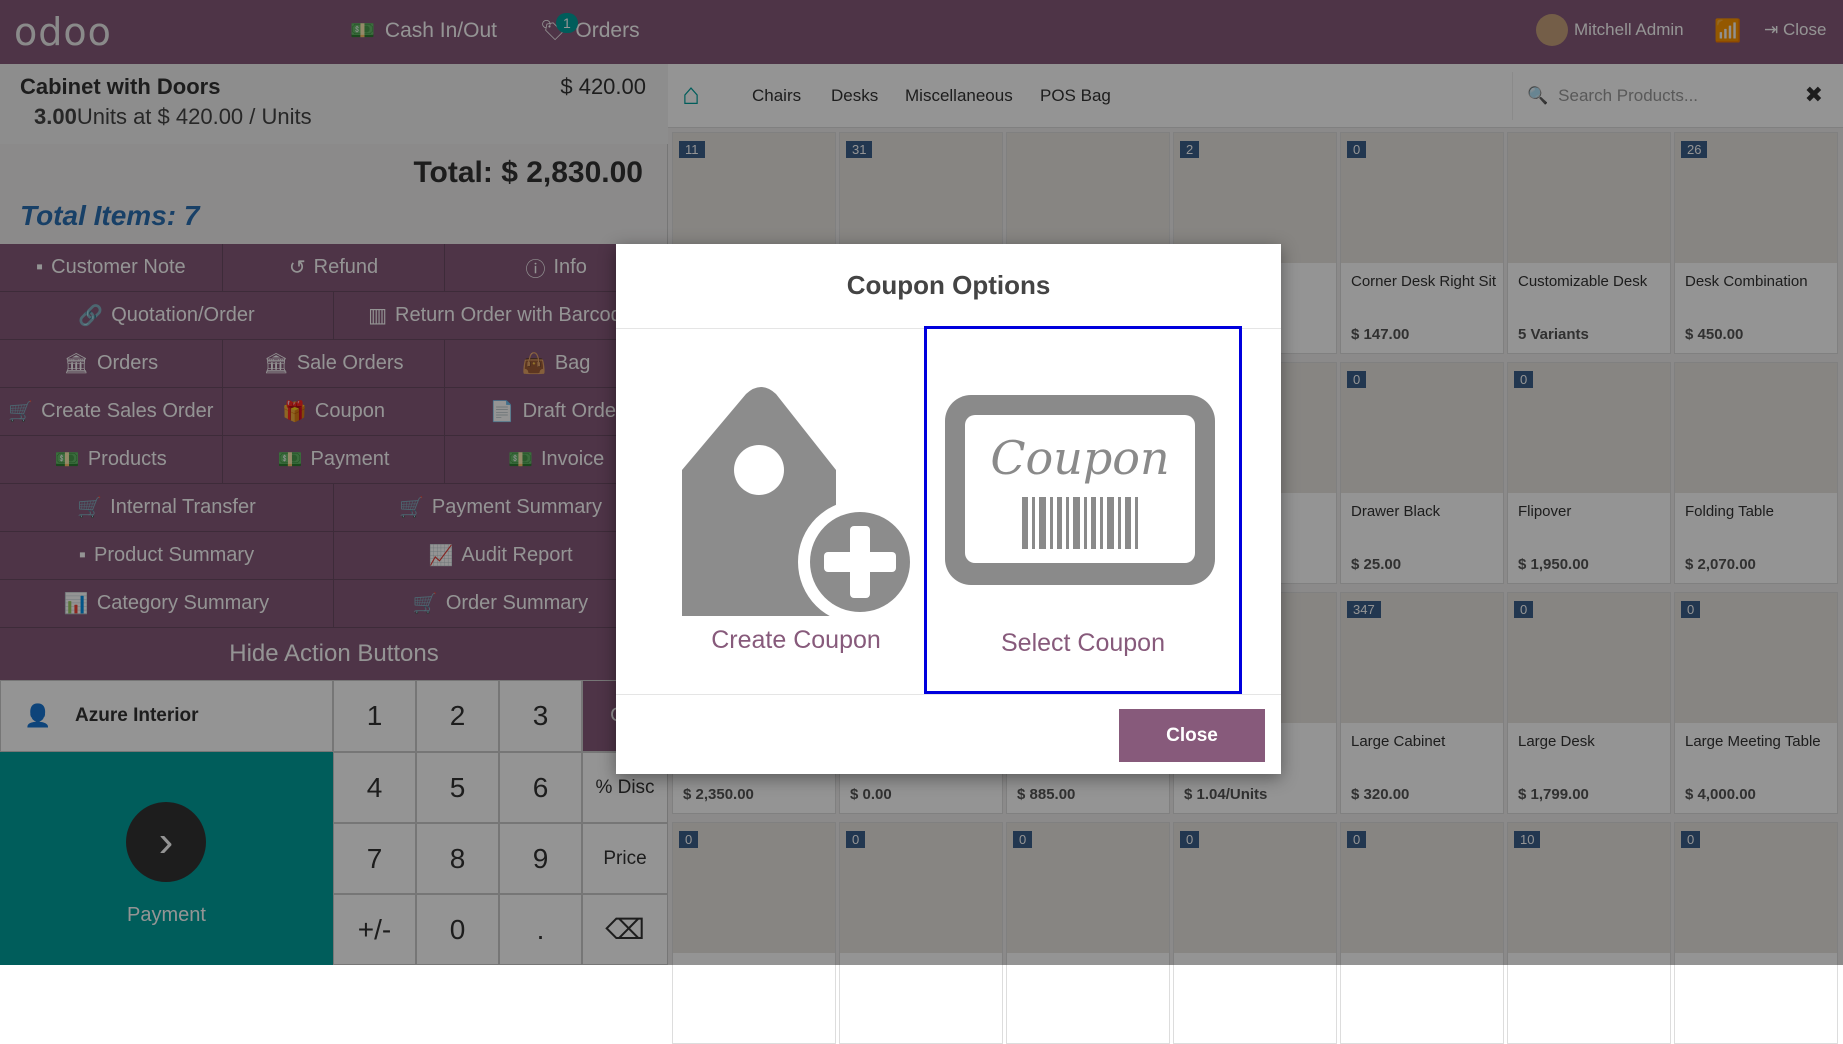  I want to click on dialog-title: Coupon Options, so click(948, 285).